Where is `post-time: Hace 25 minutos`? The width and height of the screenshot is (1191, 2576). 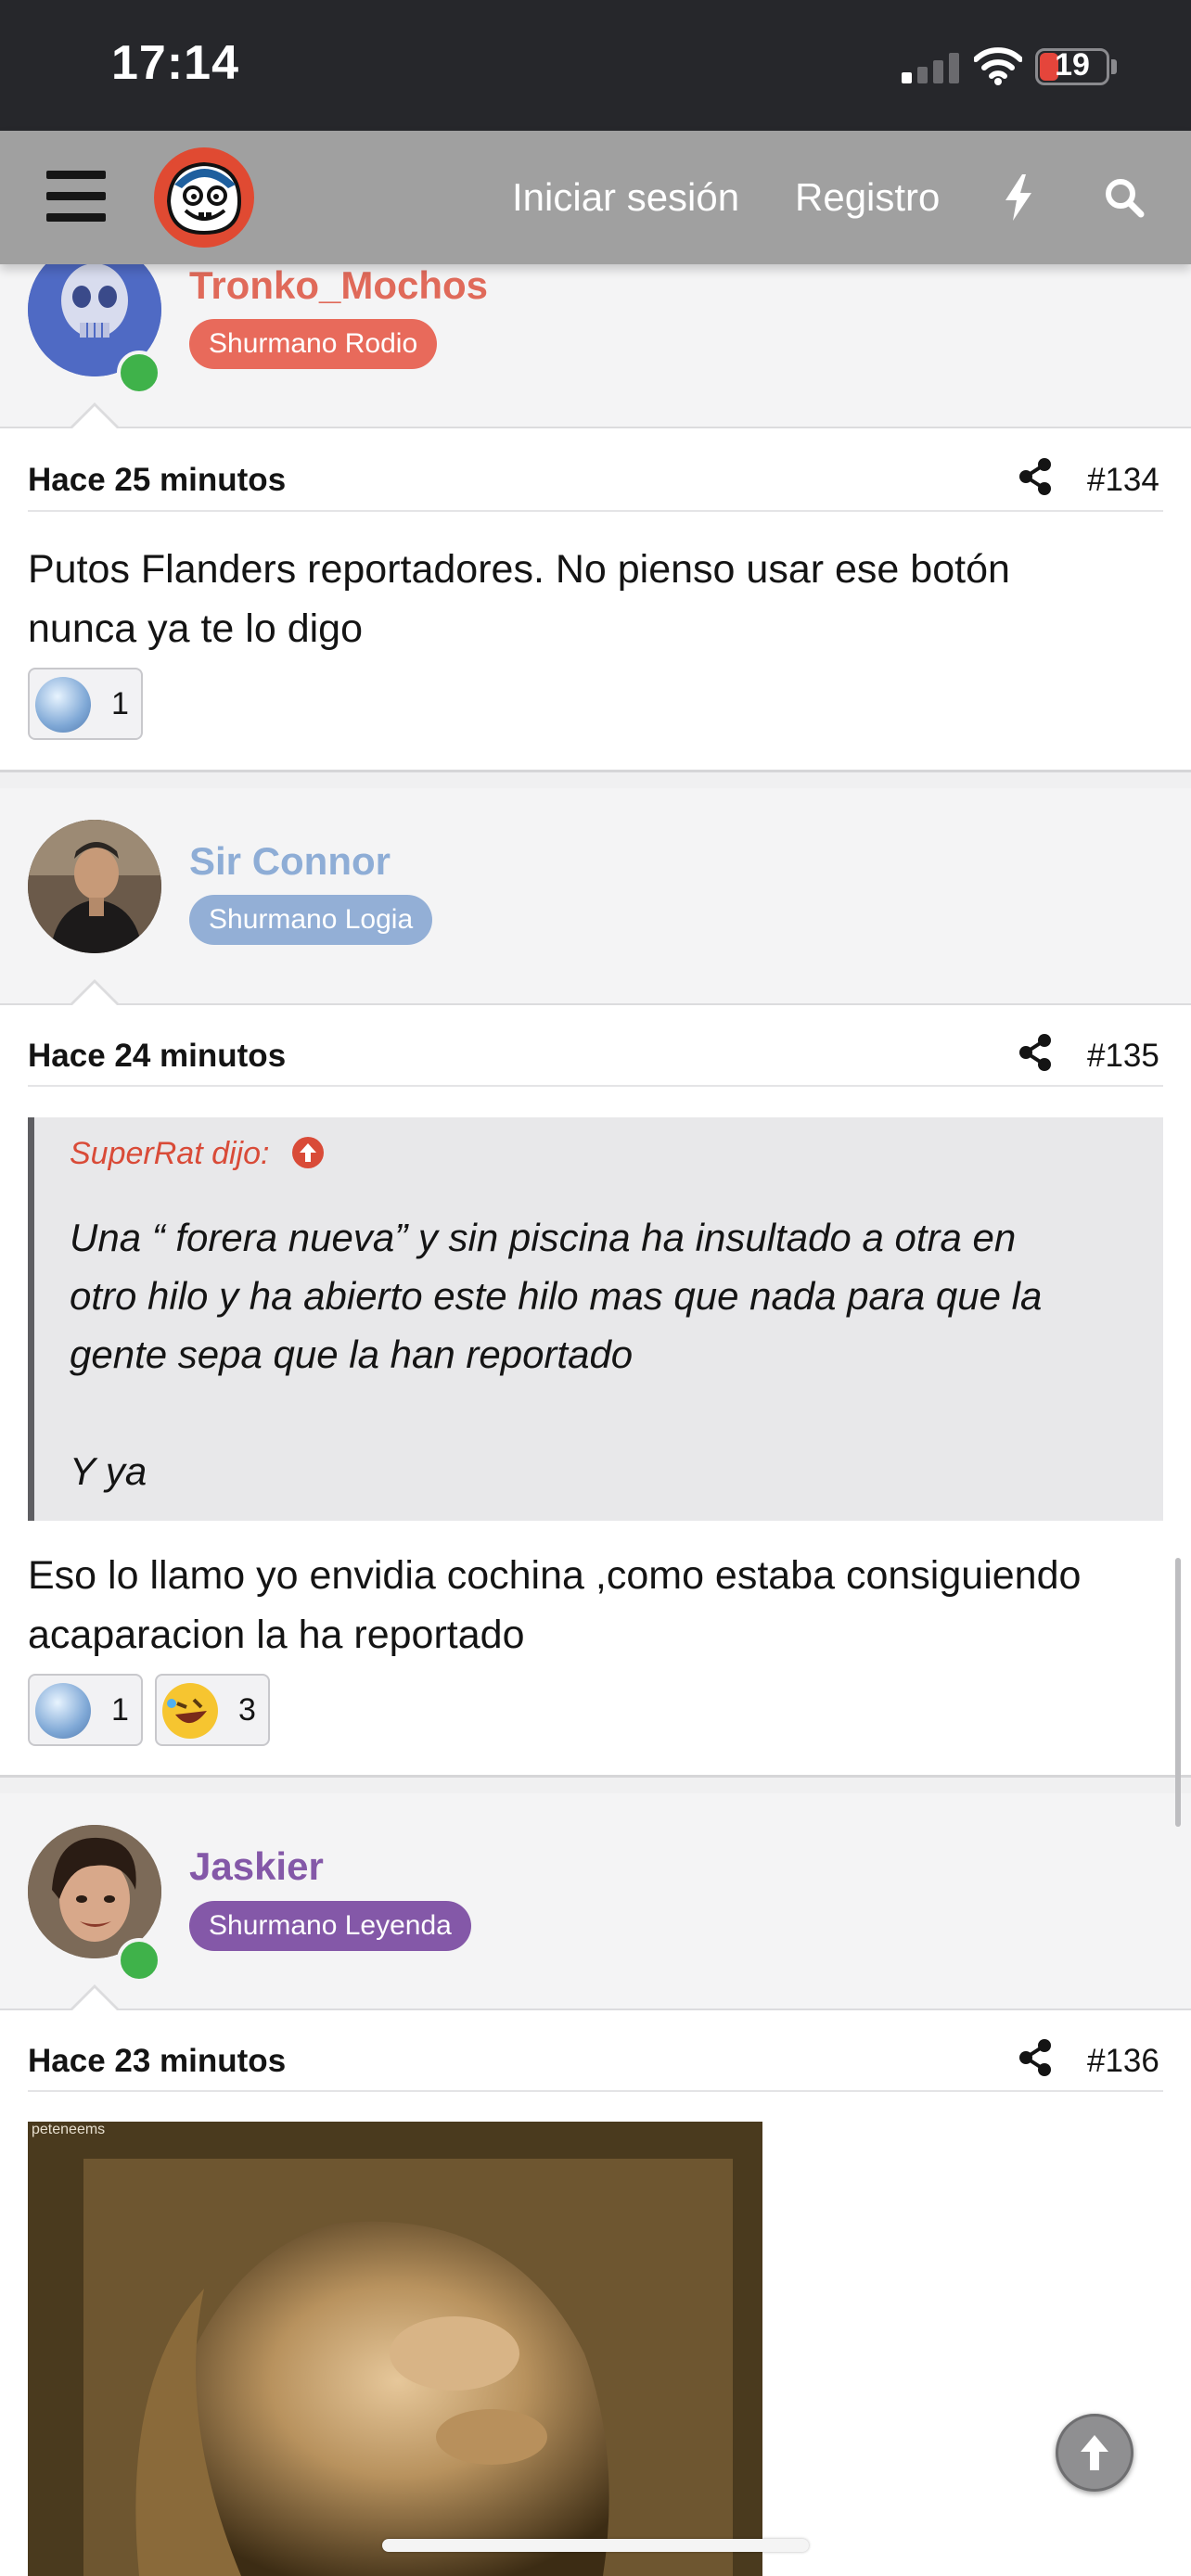
post-time: Hace 25 minutos is located at coordinates (157, 481).